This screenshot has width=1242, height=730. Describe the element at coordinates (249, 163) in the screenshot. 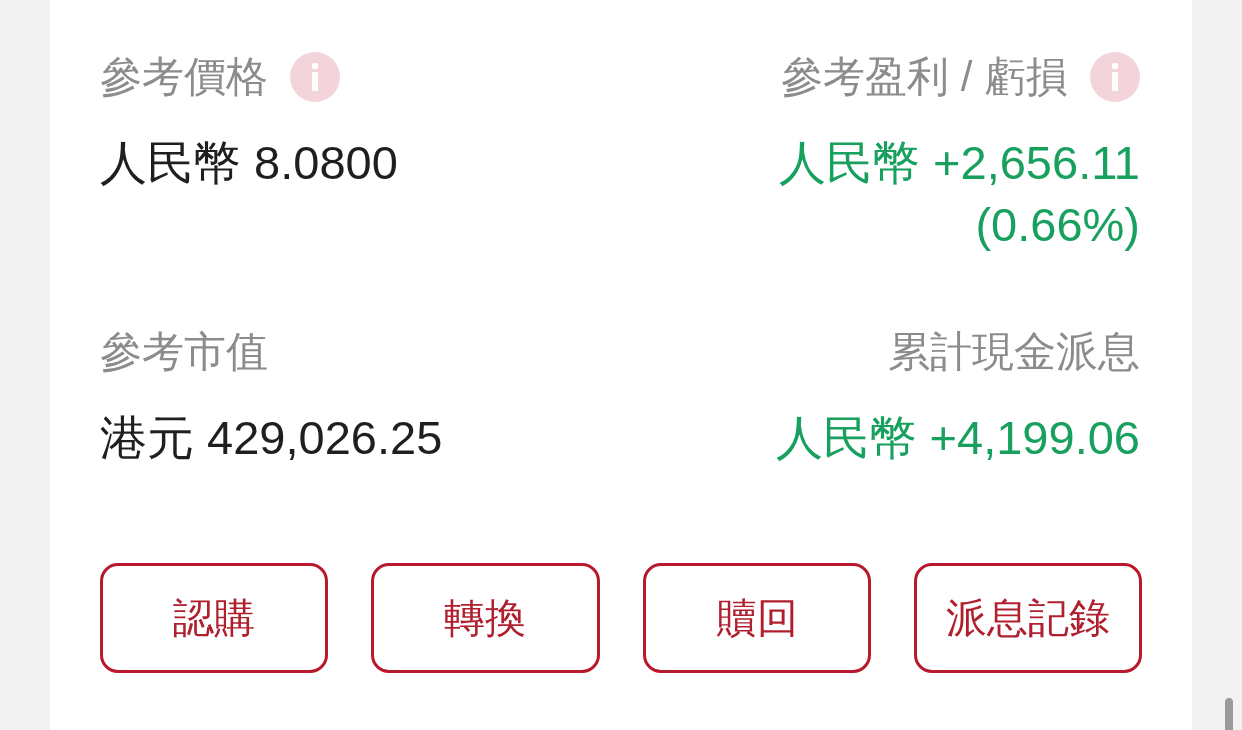

I see `metric-value: 人民幣 8.0800` at that location.